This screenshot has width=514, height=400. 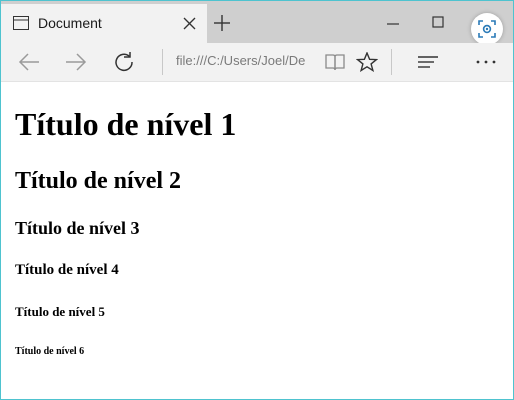 What do you see at coordinates (189, 23) in the screenshot?
I see `close-icon` at bounding box center [189, 23].